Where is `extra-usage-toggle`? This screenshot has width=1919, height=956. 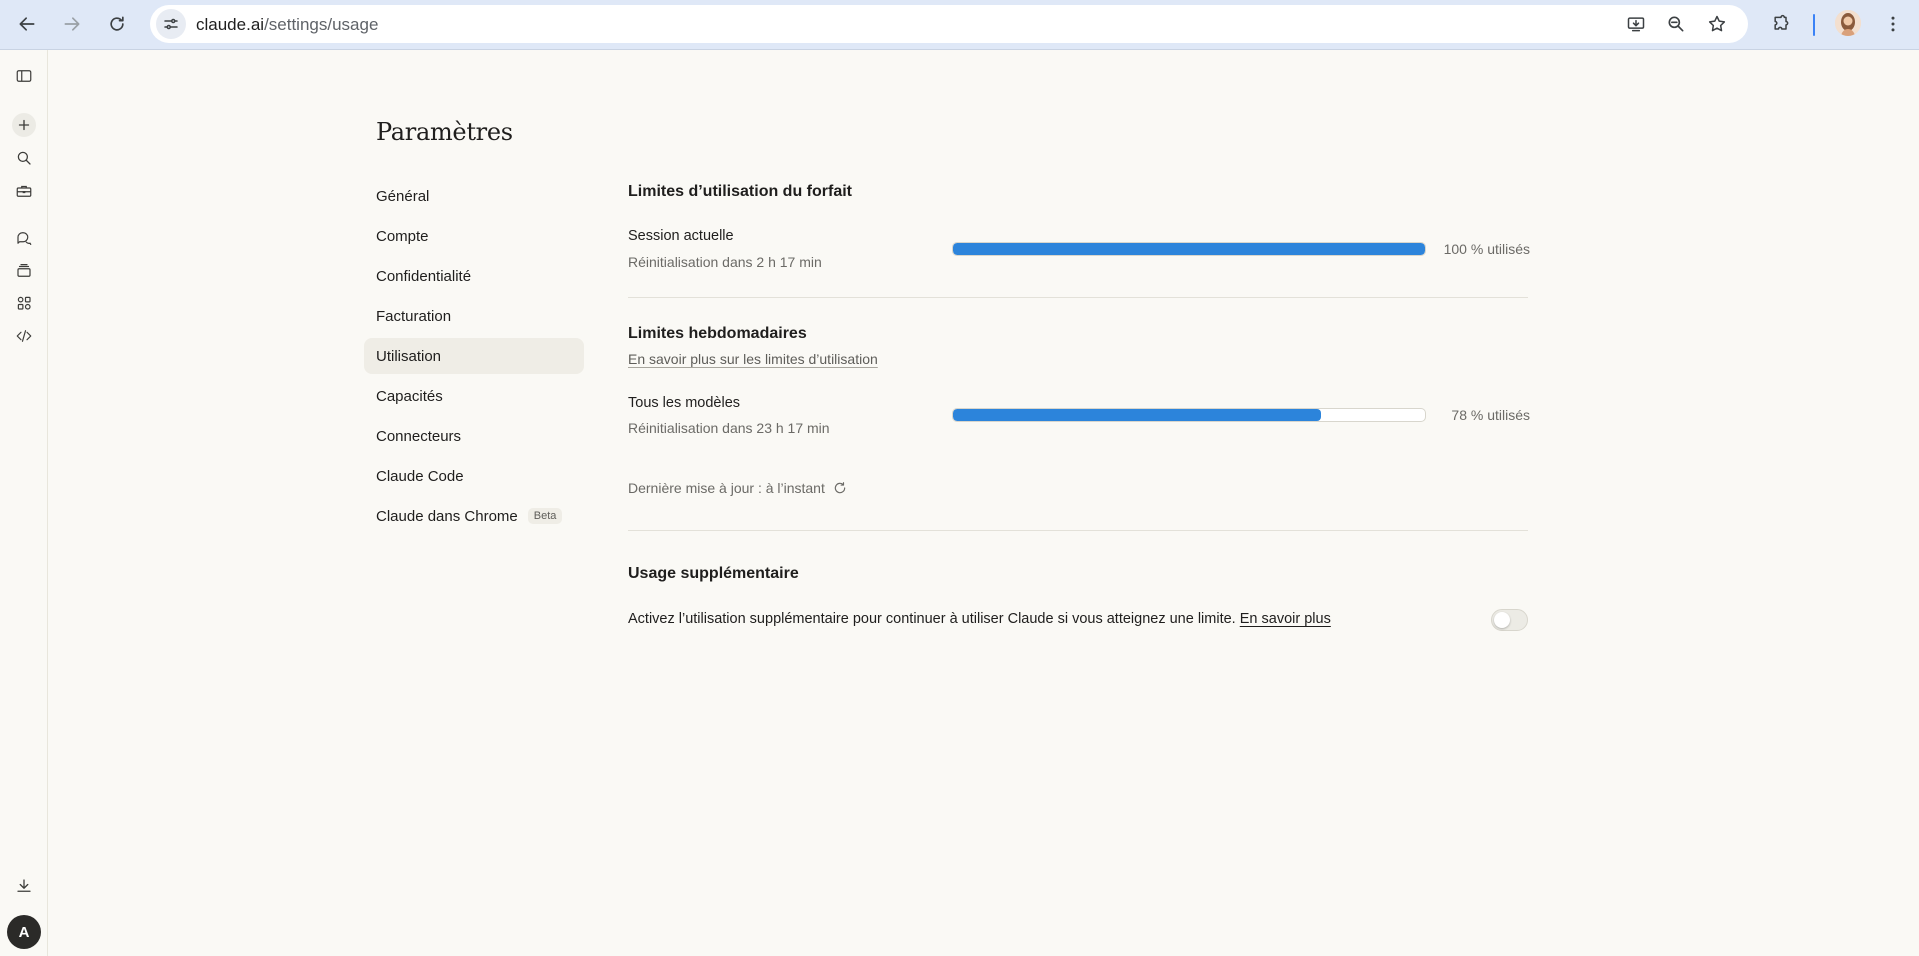 extra-usage-toggle is located at coordinates (1509, 620).